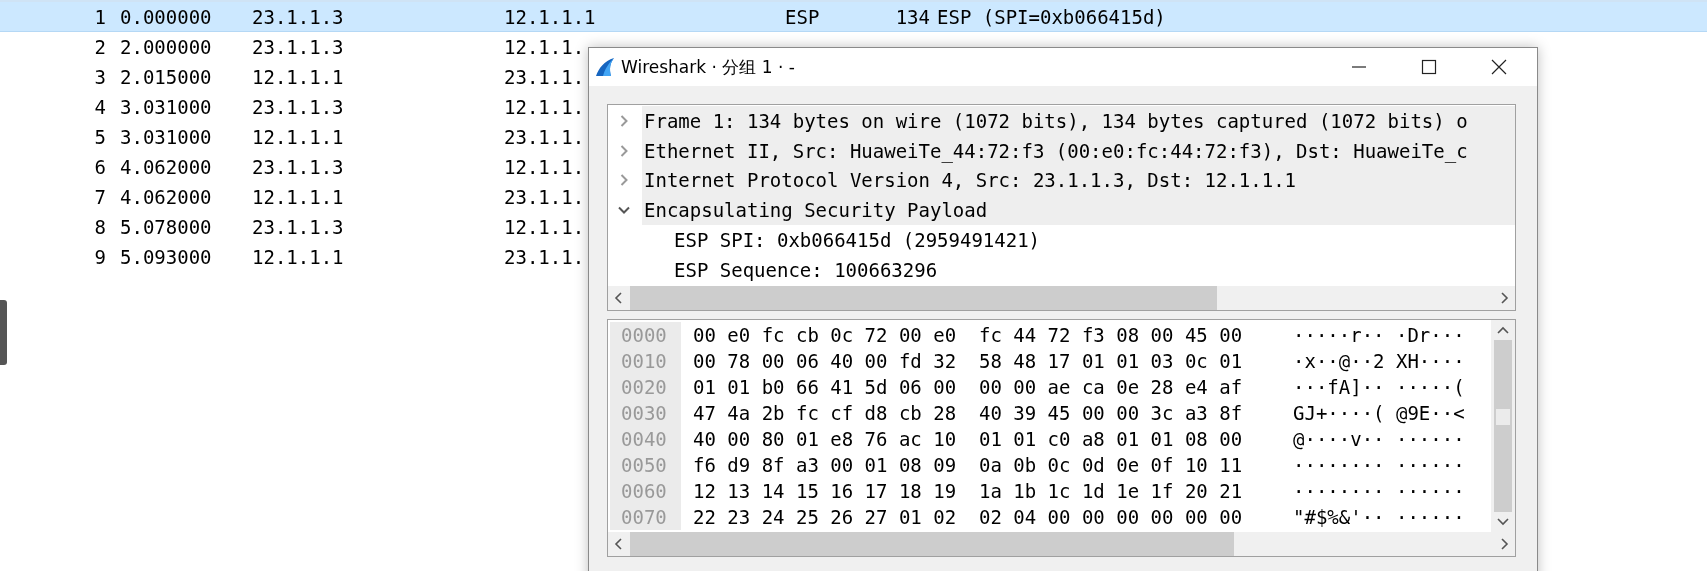 Image resolution: width=1707 pixels, height=571 pixels. I want to click on tree-item: ESP Sequence: 100663296, so click(1061, 270).